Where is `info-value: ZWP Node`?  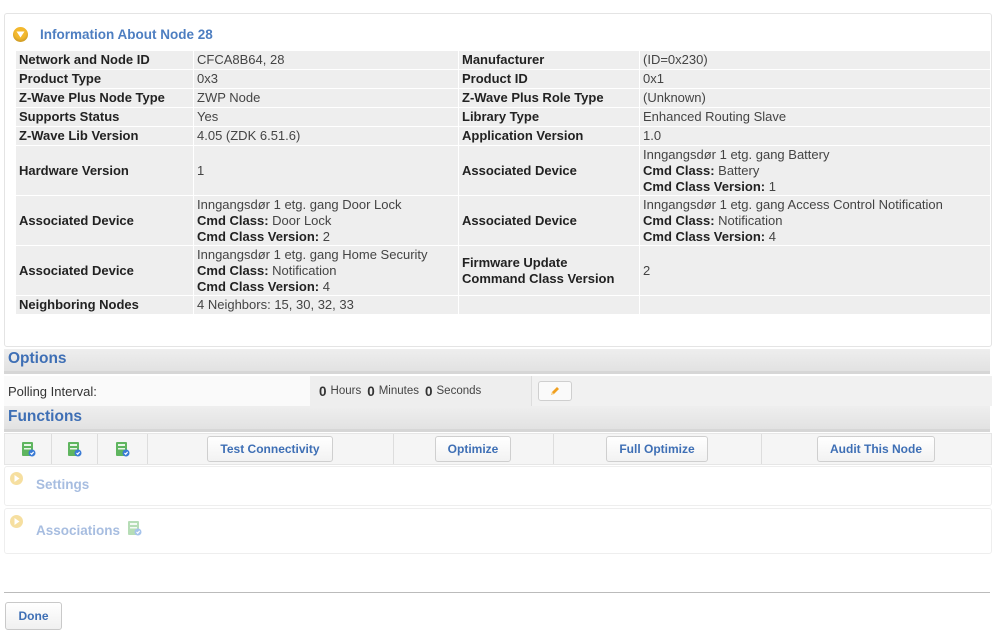 info-value: ZWP Node is located at coordinates (326, 98).